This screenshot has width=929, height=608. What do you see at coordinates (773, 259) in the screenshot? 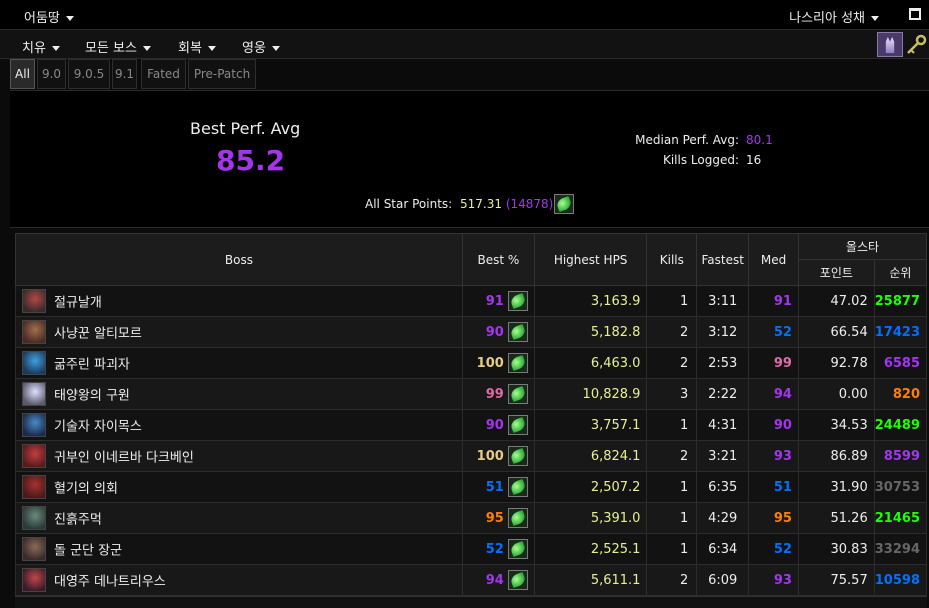
I see `header-med: Med` at bounding box center [773, 259].